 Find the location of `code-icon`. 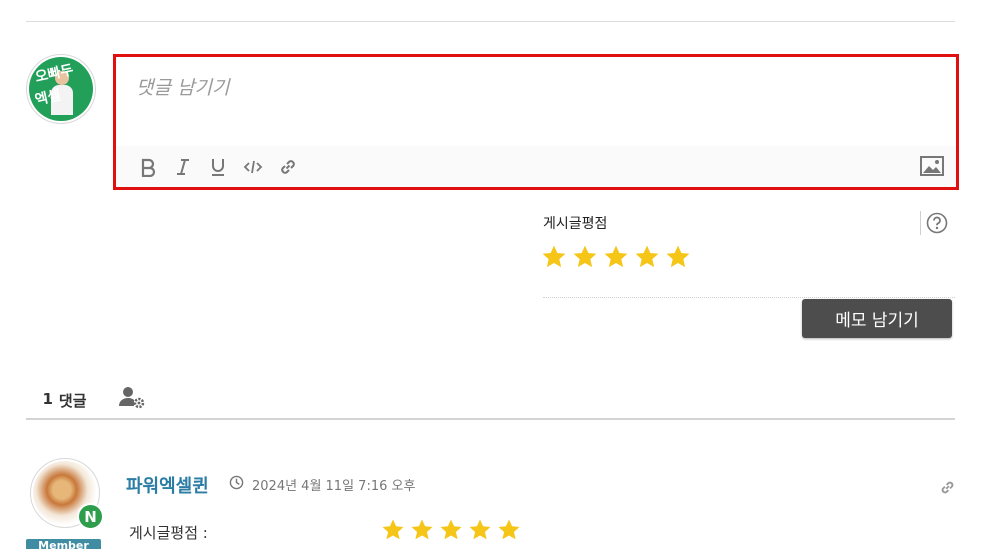

code-icon is located at coordinates (252, 167).